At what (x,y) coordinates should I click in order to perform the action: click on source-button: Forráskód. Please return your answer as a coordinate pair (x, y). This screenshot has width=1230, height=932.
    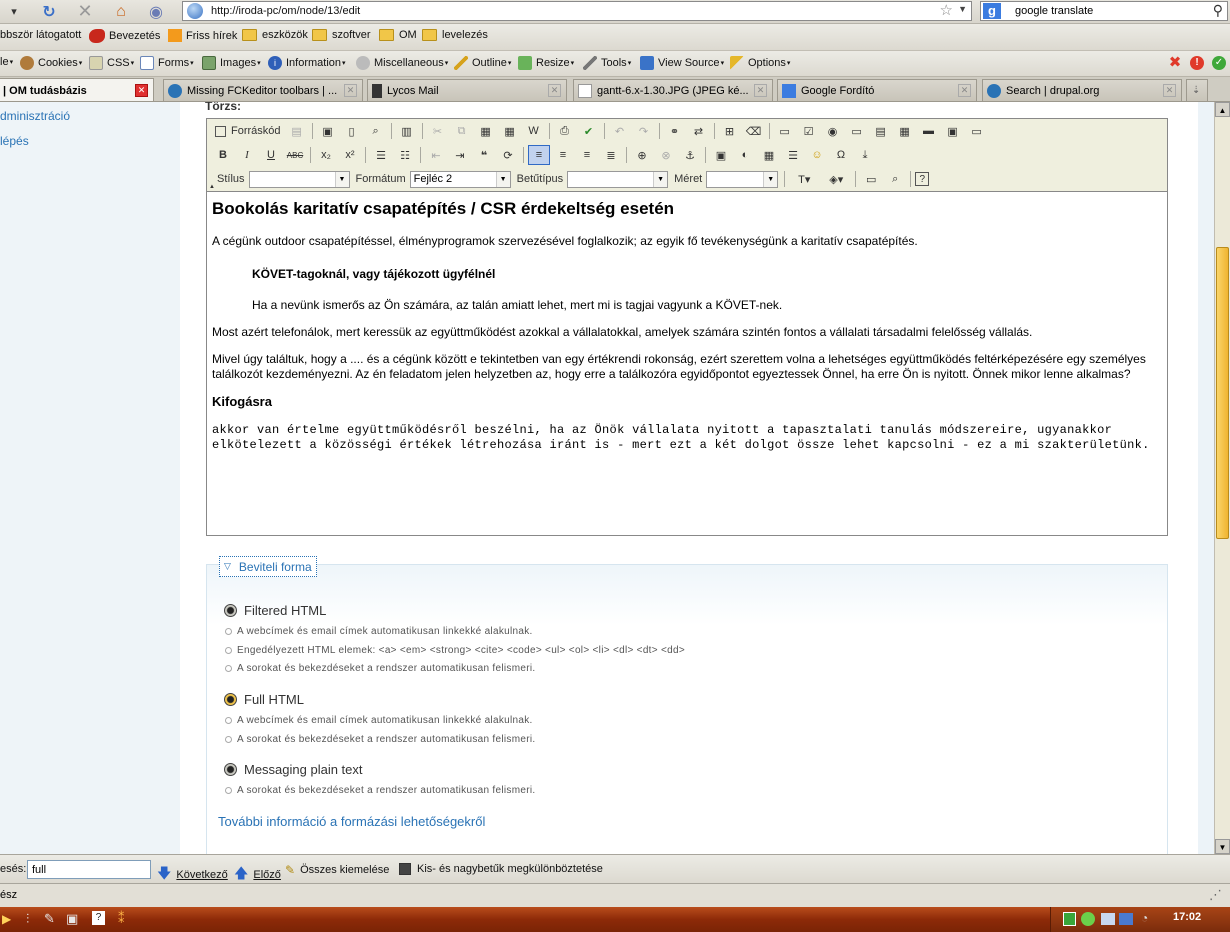
    Looking at the image, I should click on (248, 131).